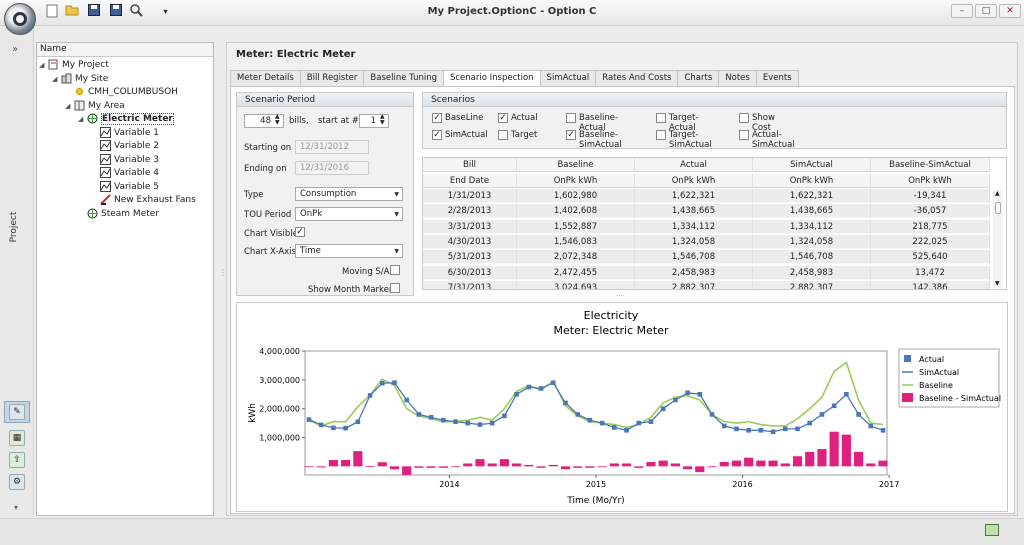 This screenshot has width=1024, height=545. I want to click on table-scrollbar: ▲ ▼, so click(998, 239).